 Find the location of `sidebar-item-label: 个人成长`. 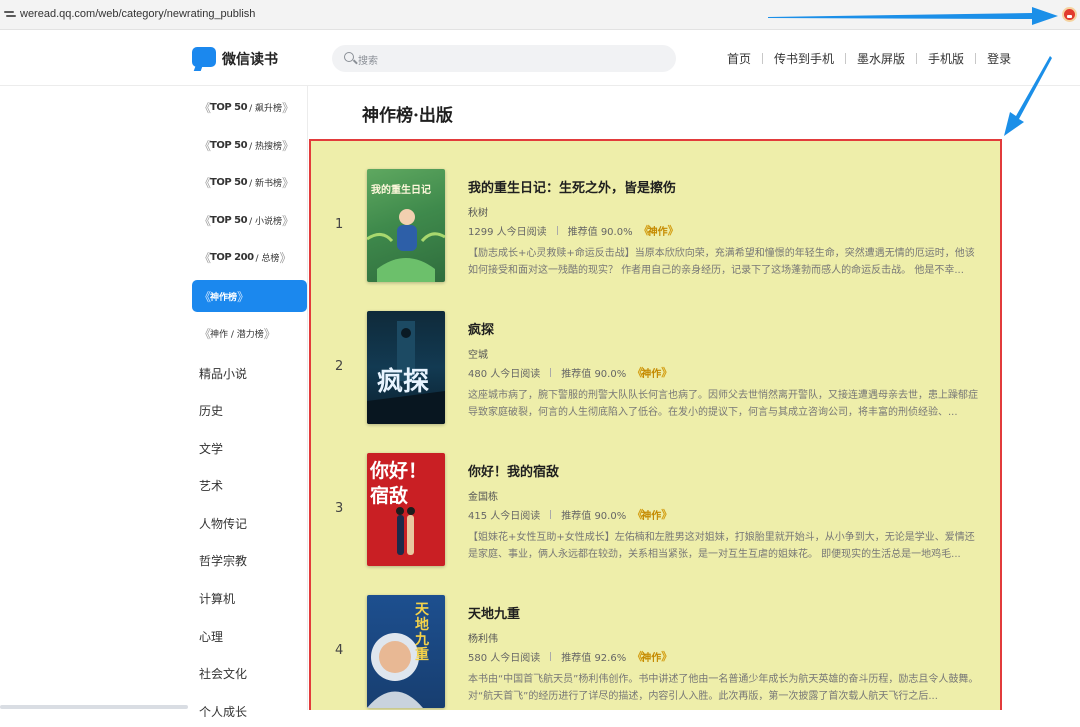

sidebar-item-label: 个人成长 is located at coordinates (223, 711).